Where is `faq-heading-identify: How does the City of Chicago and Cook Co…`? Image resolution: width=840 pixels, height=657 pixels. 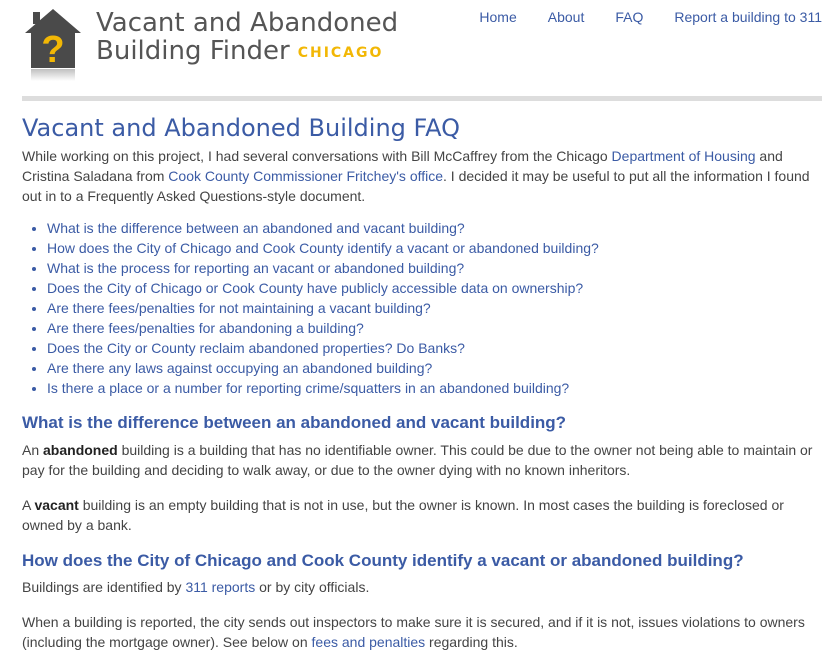 faq-heading-identify: How does the City of Chicago and Cook Co… is located at coordinates (383, 560).